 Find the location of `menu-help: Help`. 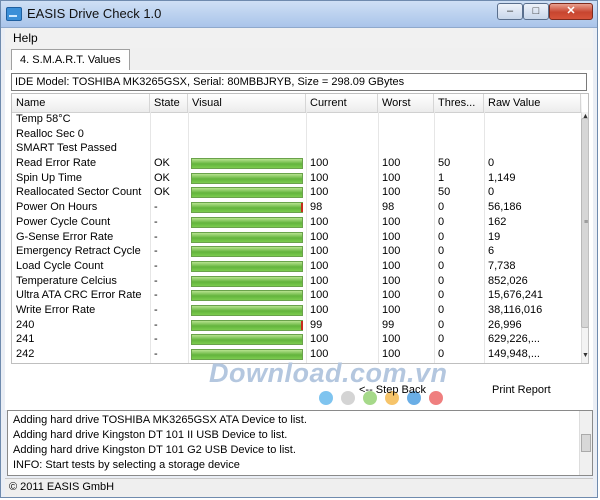

menu-help: Help is located at coordinates (25, 38).